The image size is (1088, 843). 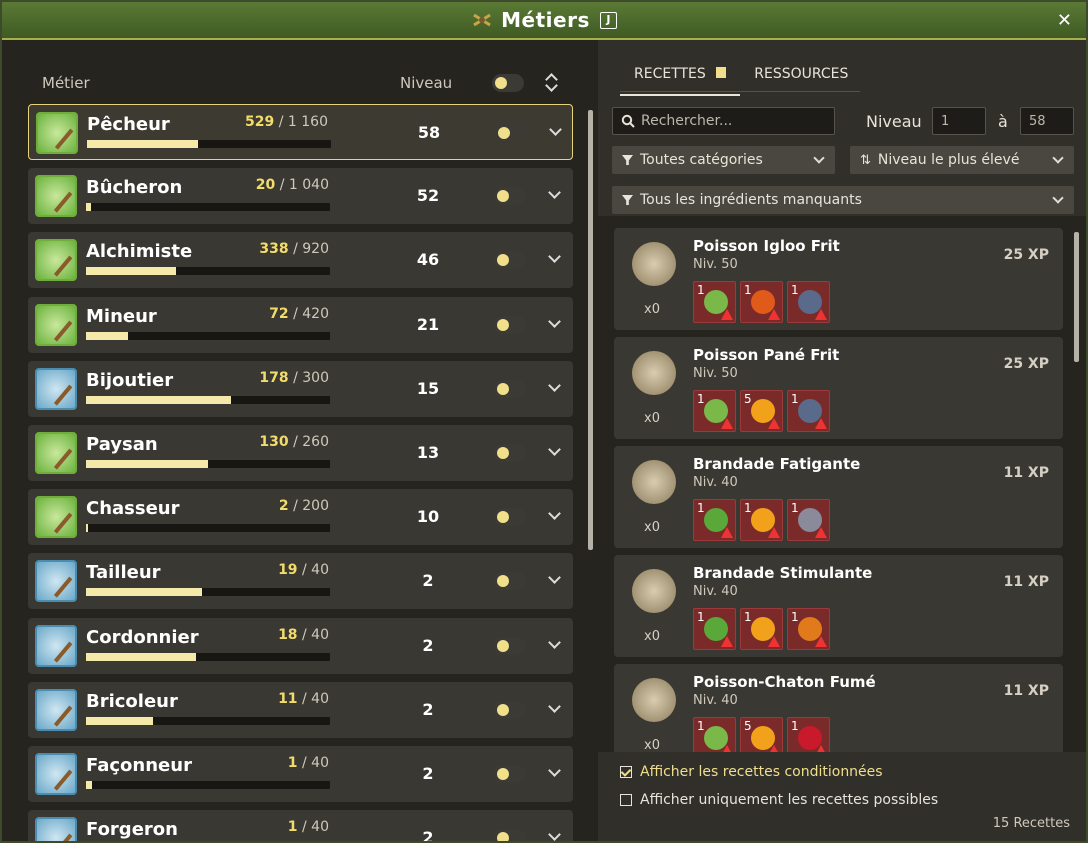 What do you see at coordinates (265, 185) in the screenshot?
I see `job-xp-current: 20` at bounding box center [265, 185].